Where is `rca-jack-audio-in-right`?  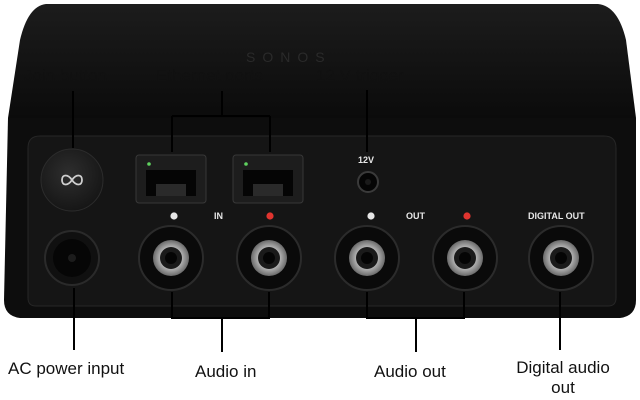
rca-jack-audio-in-right is located at coordinates (269, 258).